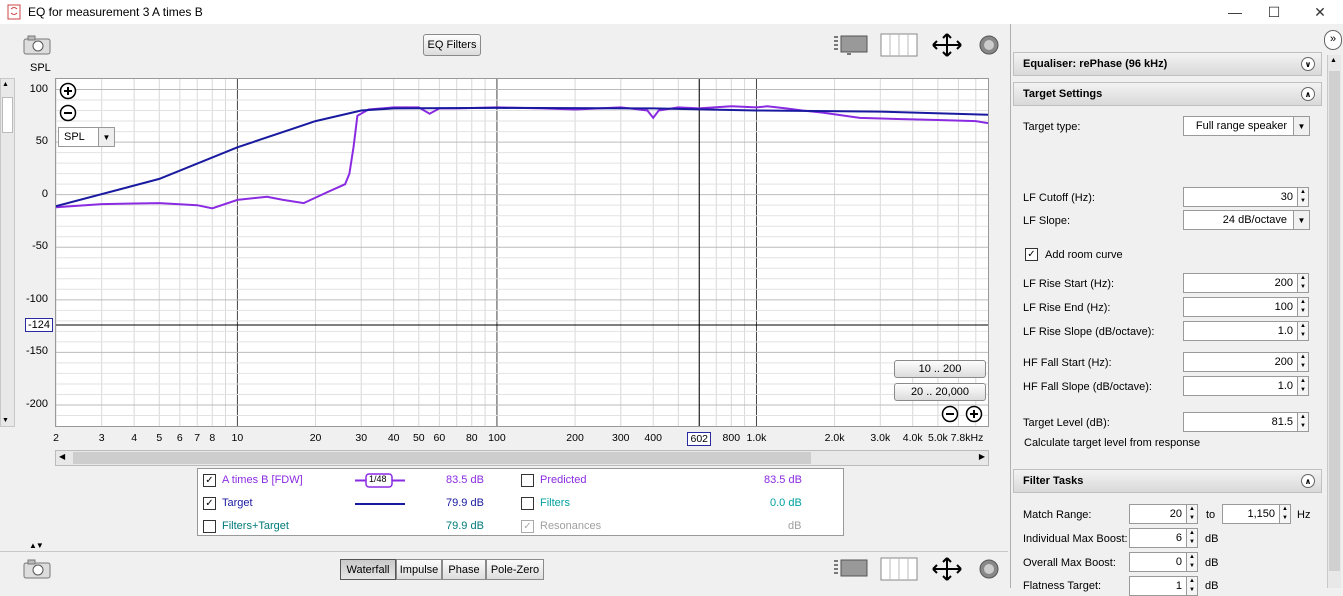 The image size is (1343, 596). I want to click on match-range-unit: Hz, so click(1304, 515).